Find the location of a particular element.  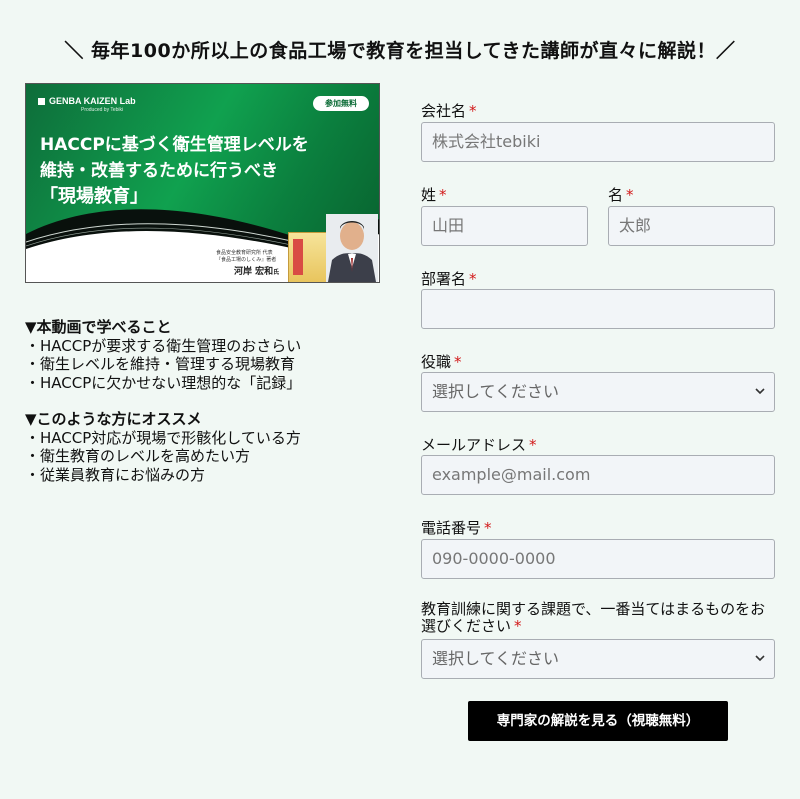

position-select: 選択してください is located at coordinates (598, 392).